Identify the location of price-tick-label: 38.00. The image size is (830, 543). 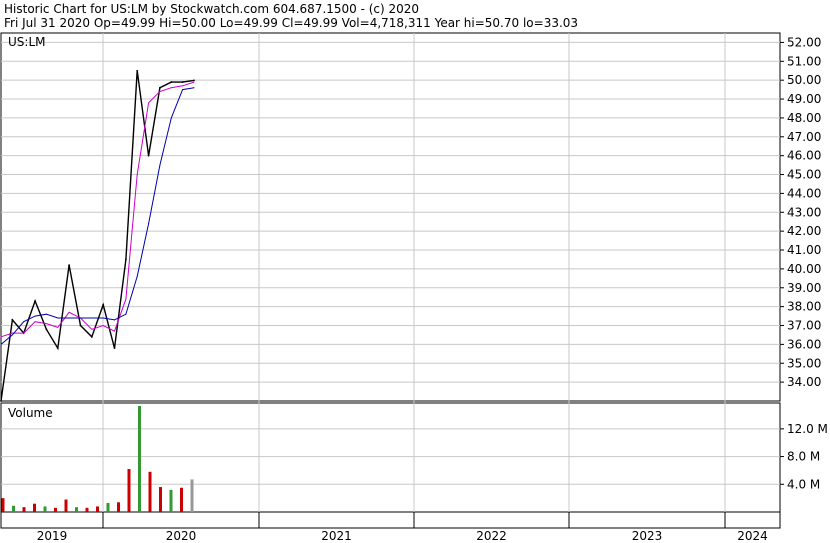
(804, 307).